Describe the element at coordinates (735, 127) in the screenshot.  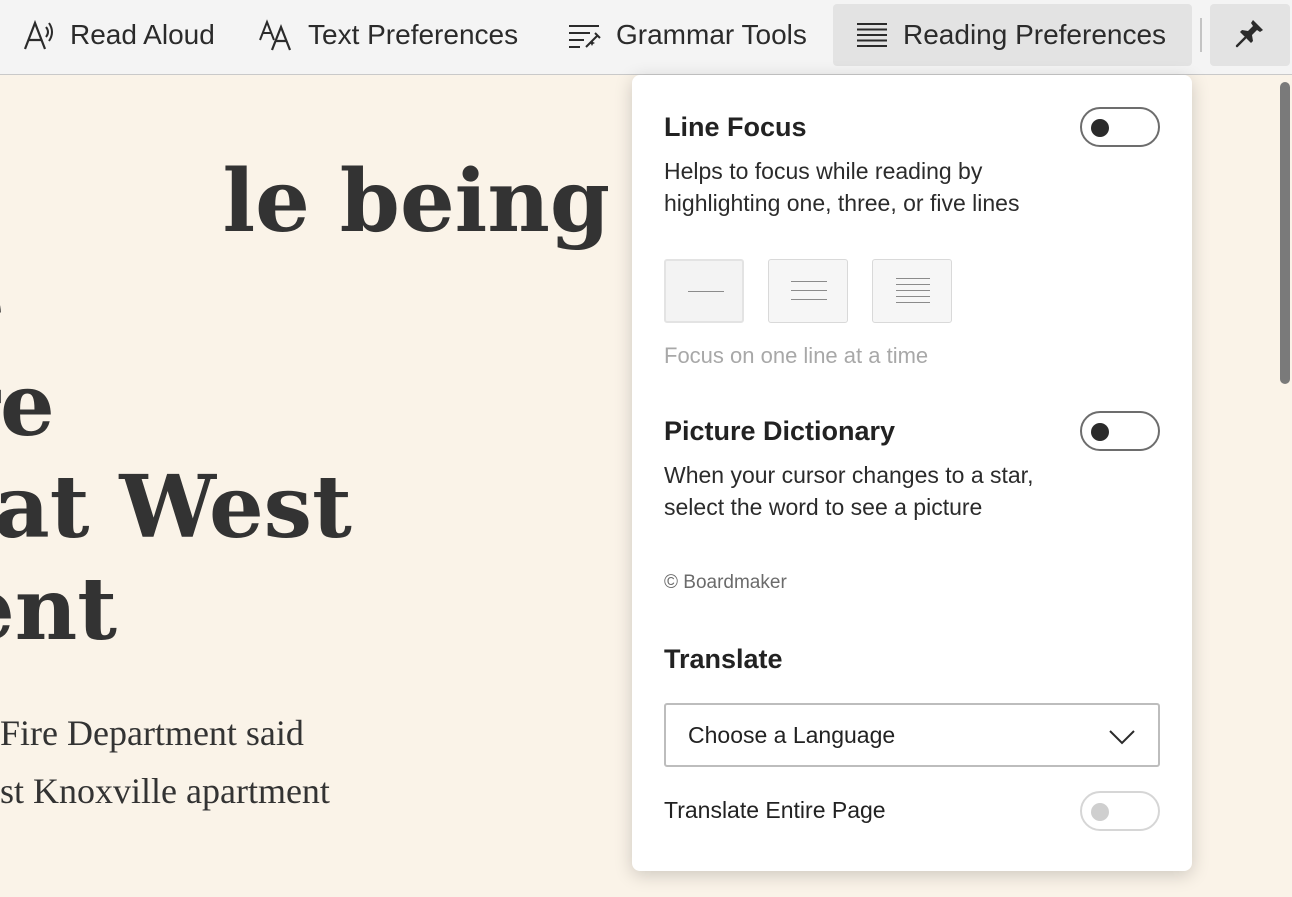
I see `line-focus-title: Line Focus` at that location.